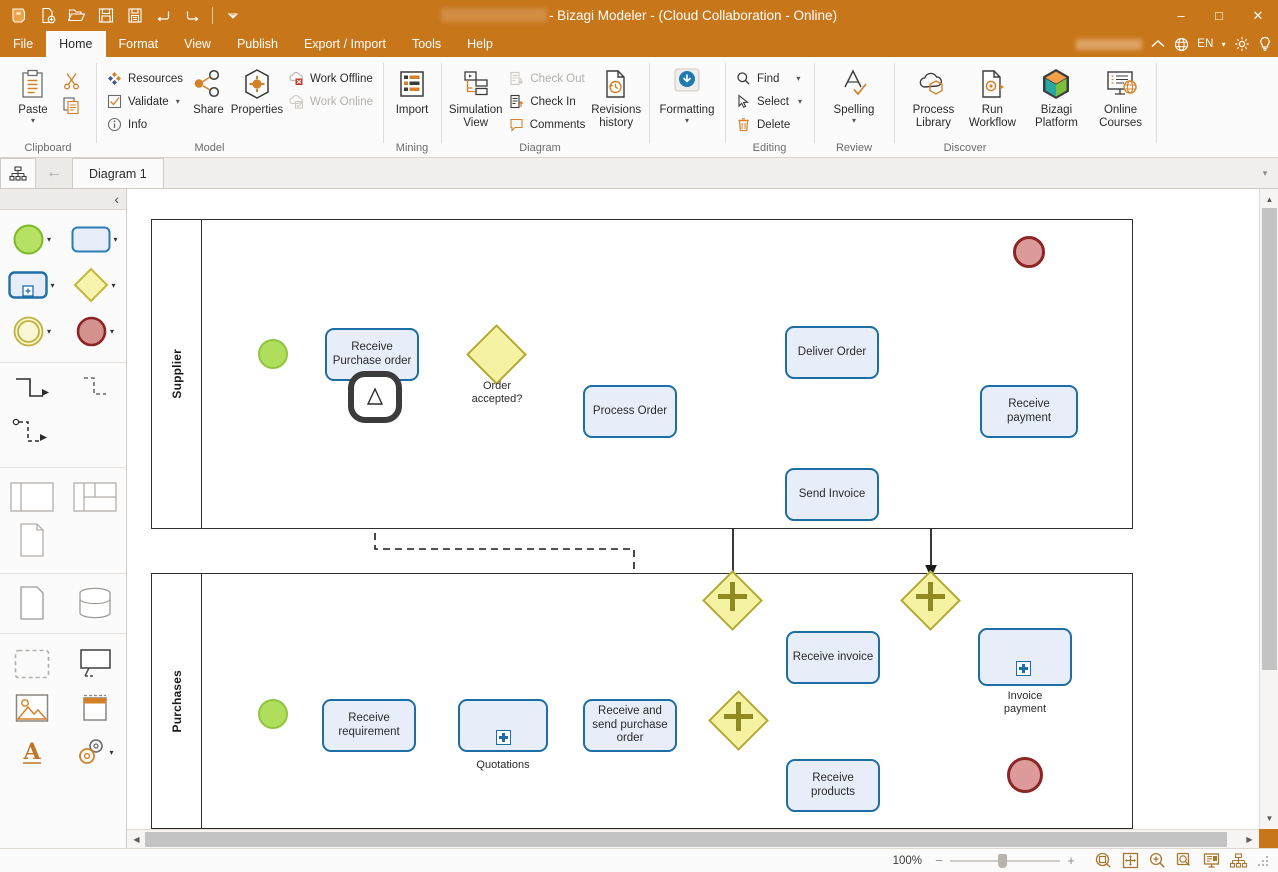 The height and width of the screenshot is (872, 1278). What do you see at coordinates (1184, 861) in the screenshot?
I see `zoom-region-icon` at bounding box center [1184, 861].